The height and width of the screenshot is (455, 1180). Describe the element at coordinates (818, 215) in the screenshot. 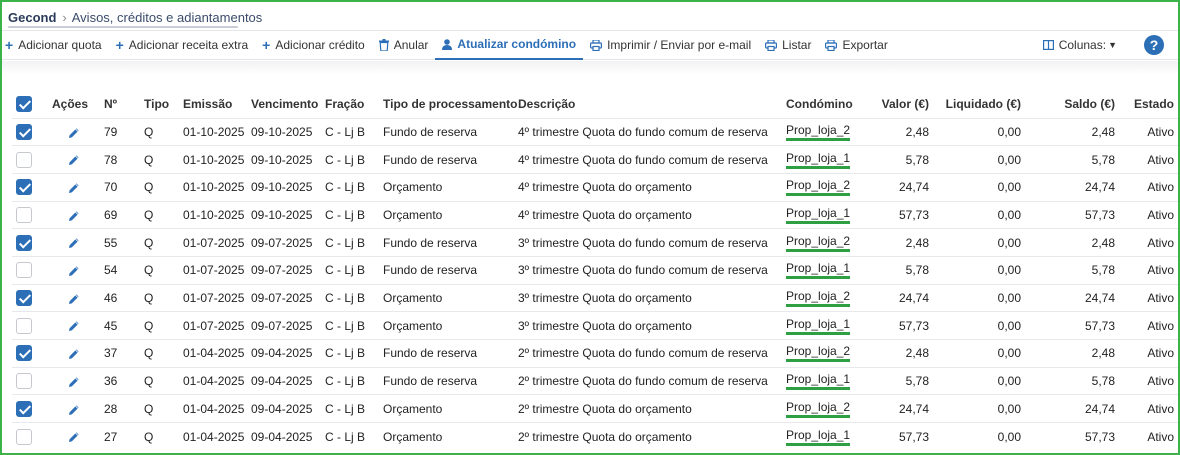

I see `condomino-highlight: Prop_loja_1` at that location.